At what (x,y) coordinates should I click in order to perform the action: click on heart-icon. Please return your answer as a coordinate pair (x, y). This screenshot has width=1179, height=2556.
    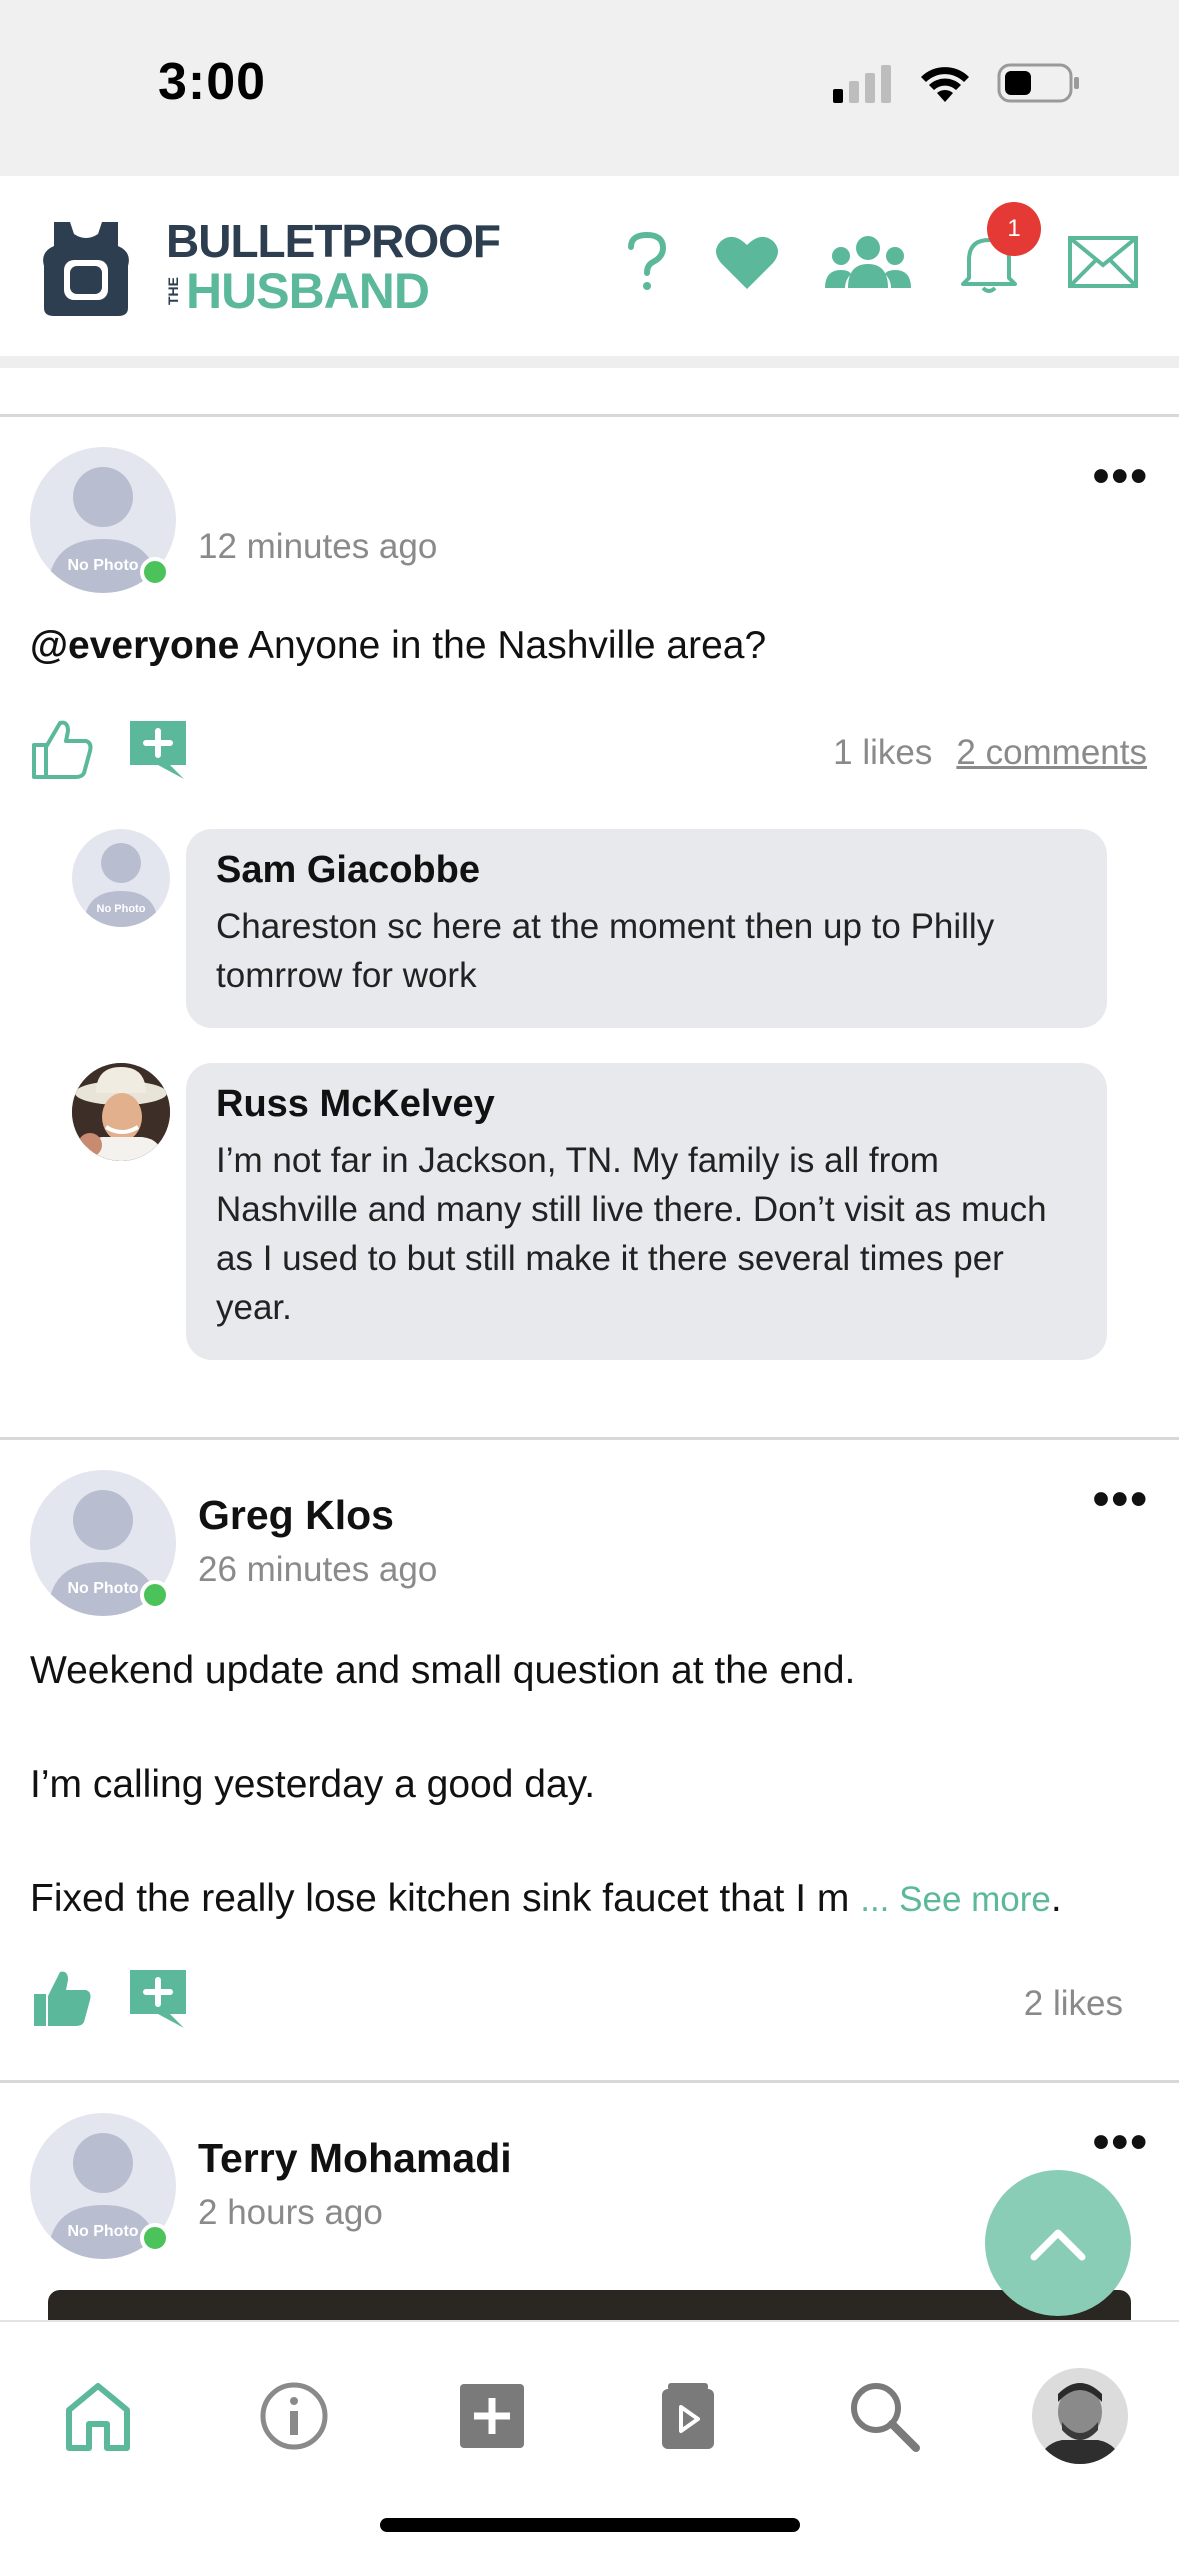
    Looking at the image, I should click on (747, 262).